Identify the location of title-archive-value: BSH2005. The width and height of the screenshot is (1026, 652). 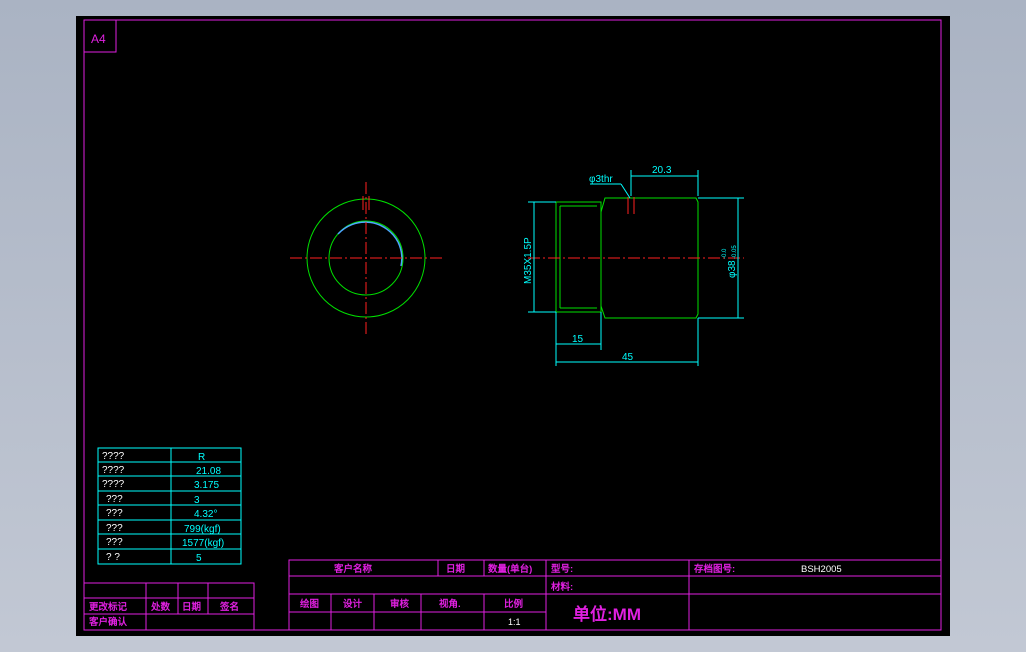
(821, 569).